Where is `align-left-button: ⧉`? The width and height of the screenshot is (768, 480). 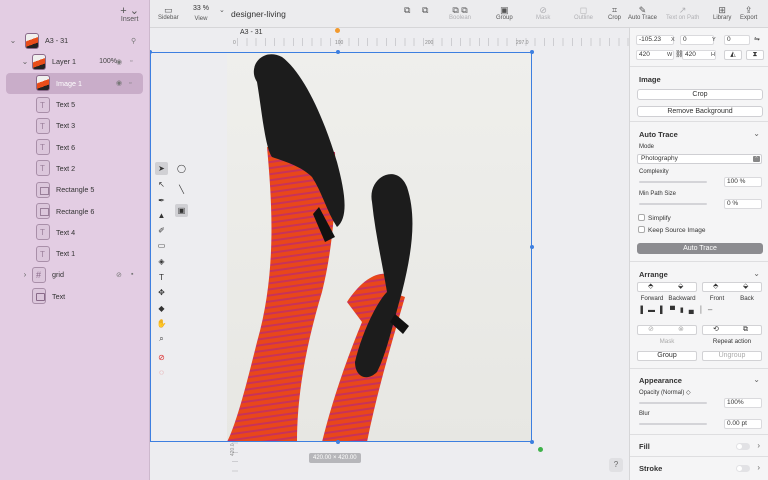 align-left-button: ⧉ is located at coordinates (407, 10).